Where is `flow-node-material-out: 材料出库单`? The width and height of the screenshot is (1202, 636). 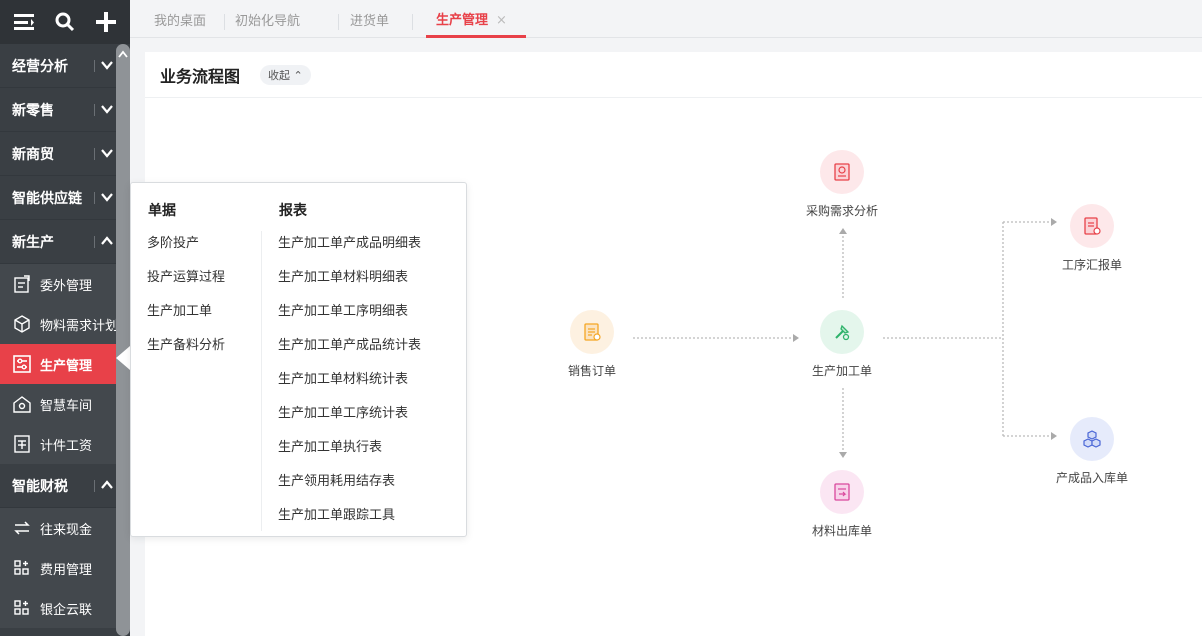
flow-node-material-out: 材料出库单 is located at coordinates (842, 504).